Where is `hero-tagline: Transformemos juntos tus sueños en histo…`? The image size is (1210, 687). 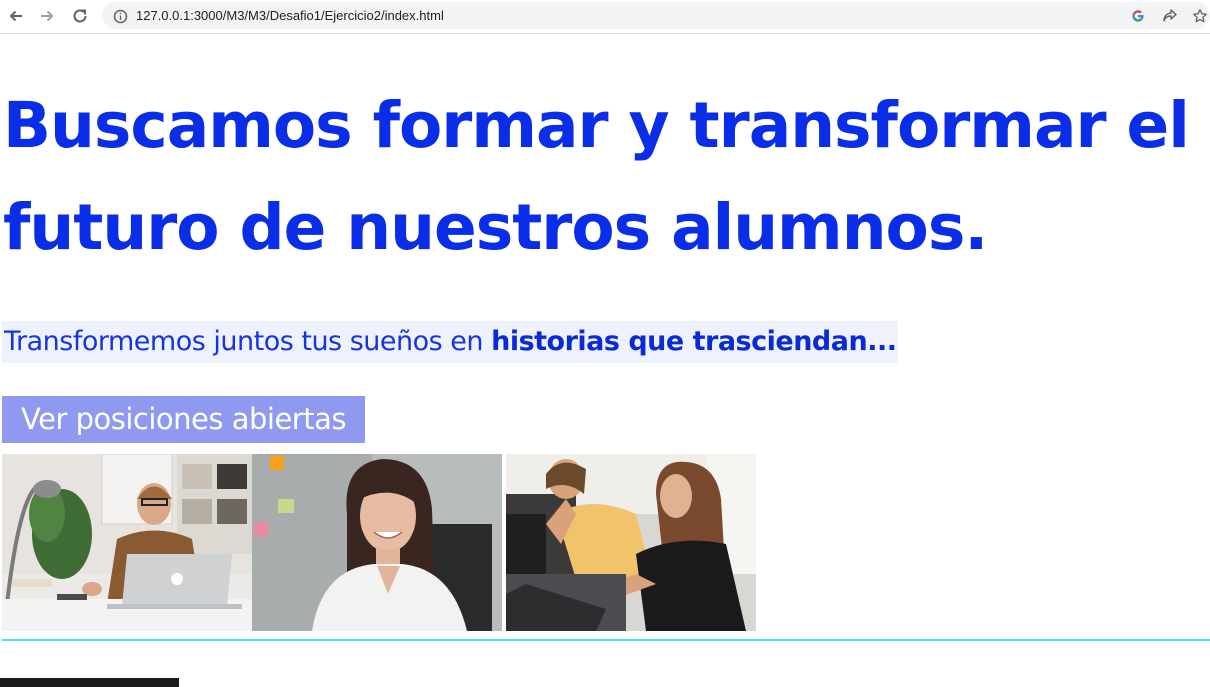
hero-tagline: Transformemos juntos tus sueños en histo… is located at coordinates (450, 342).